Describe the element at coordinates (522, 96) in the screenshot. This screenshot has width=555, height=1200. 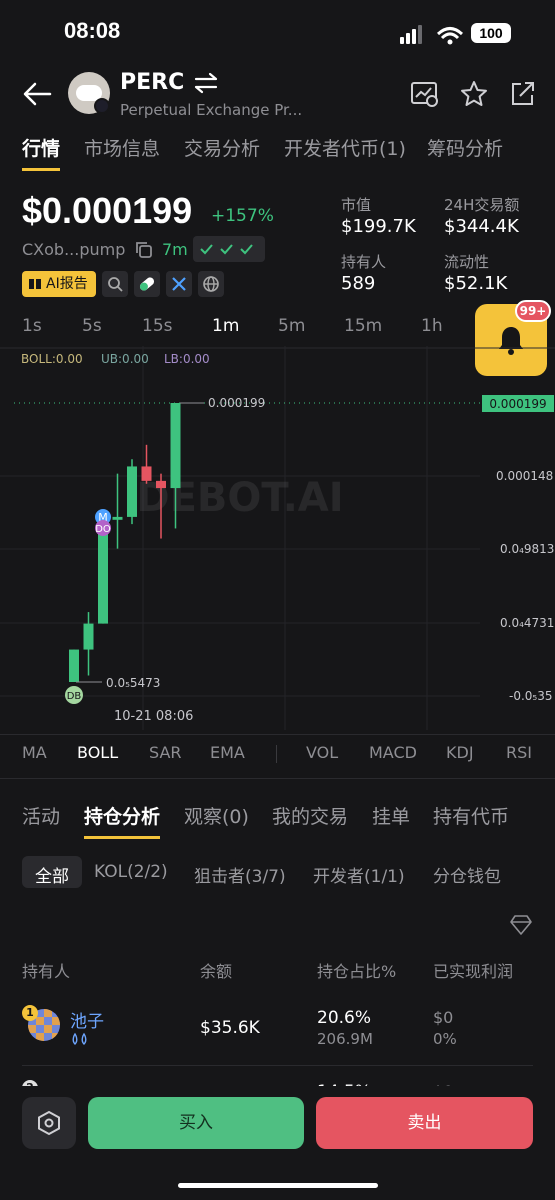
I see `share-icon` at that location.